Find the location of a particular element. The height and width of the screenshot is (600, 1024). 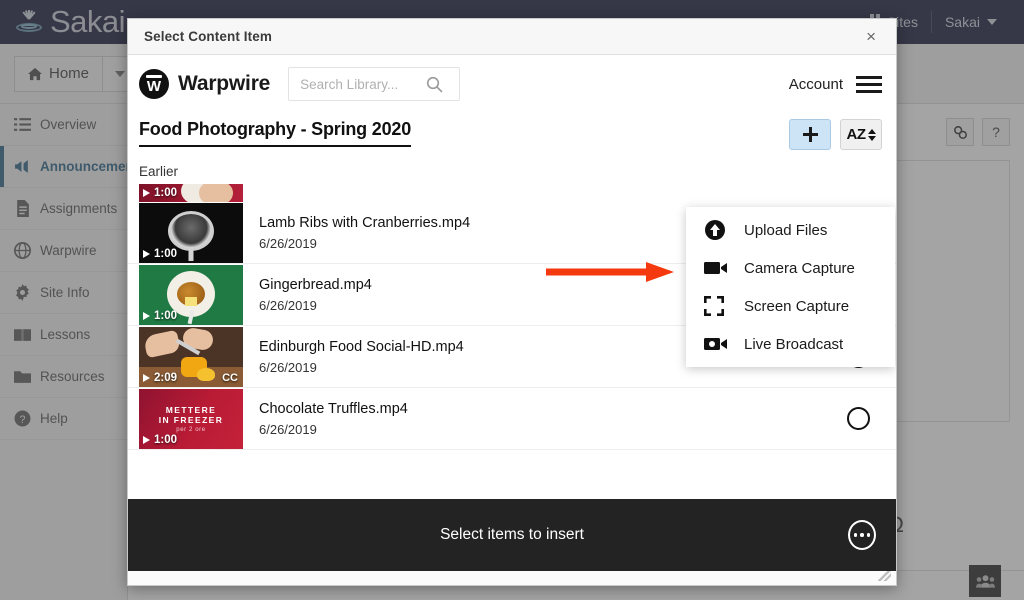

add-content-button is located at coordinates (810, 134).